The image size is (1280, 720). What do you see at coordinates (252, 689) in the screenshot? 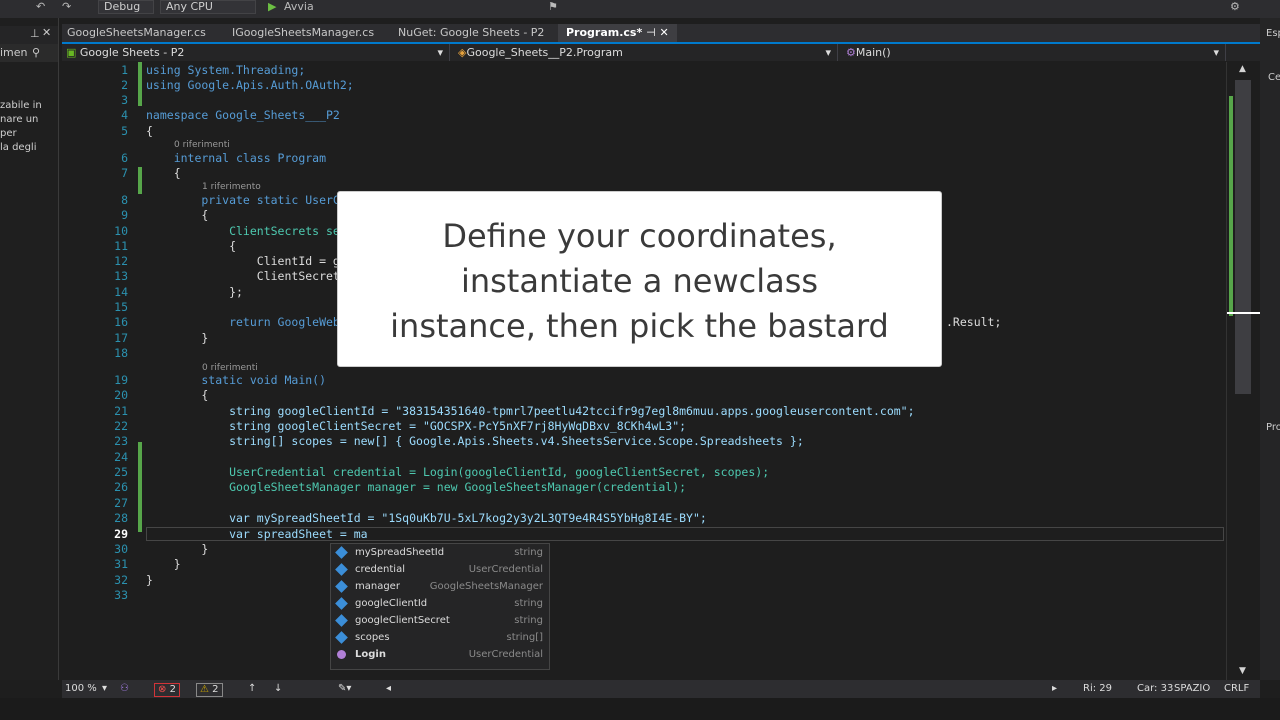
I see `arrow-up-icon: ↑` at bounding box center [252, 689].